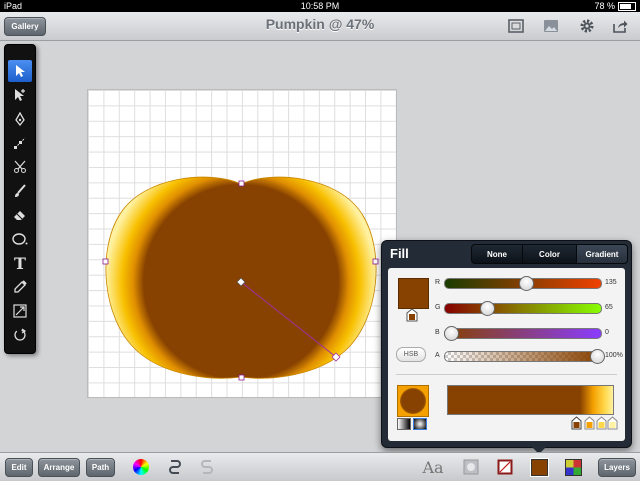 This screenshot has width=640, height=481. What do you see at coordinates (609, 307) in the screenshot?
I see `green-value: 65` at bounding box center [609, 307].